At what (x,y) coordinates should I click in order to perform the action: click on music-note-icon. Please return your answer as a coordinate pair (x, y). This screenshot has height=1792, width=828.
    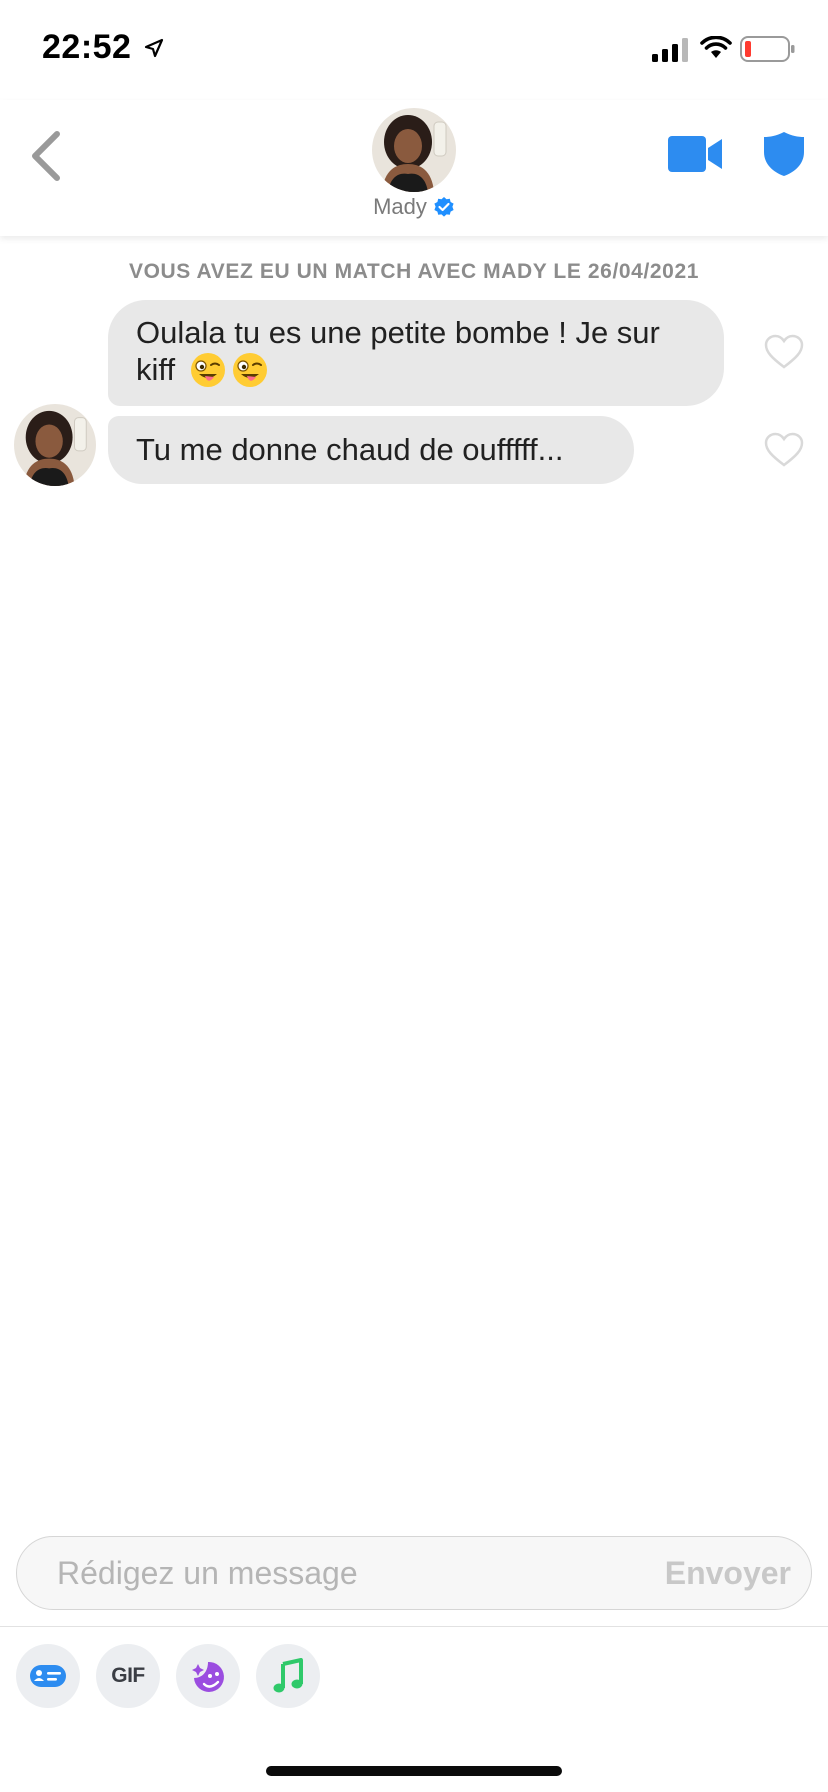
    Looking at the image, I should click on (288, 1675).